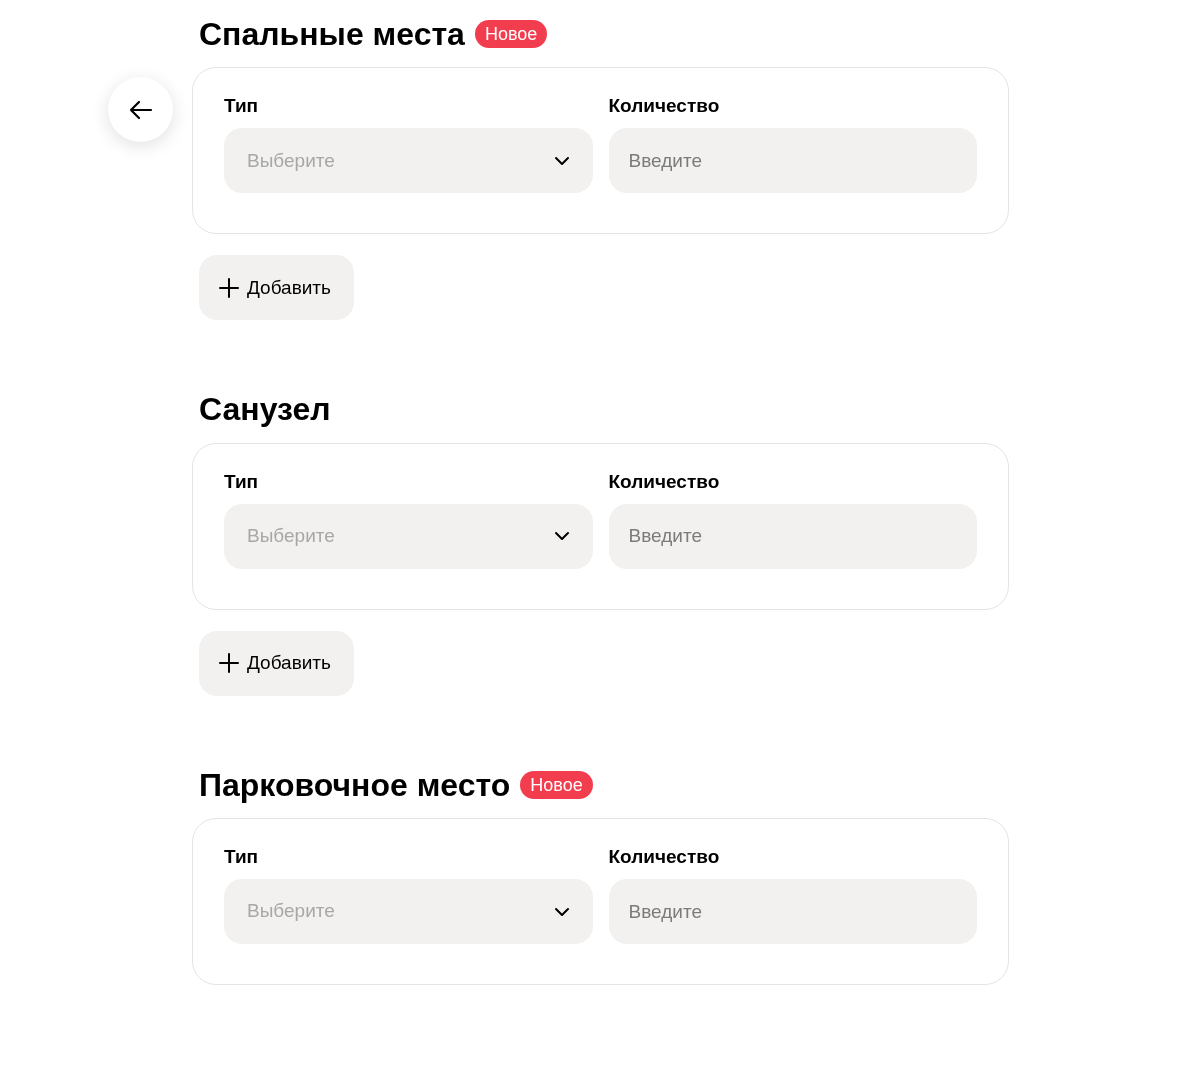  I want to click on section-title: Парковочное место, so click(355, 785).